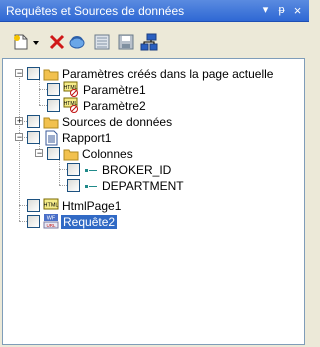 The image size is (320, 347). I want to click on tree-item-broker-id: BROKER_ID, so click(136, 170).